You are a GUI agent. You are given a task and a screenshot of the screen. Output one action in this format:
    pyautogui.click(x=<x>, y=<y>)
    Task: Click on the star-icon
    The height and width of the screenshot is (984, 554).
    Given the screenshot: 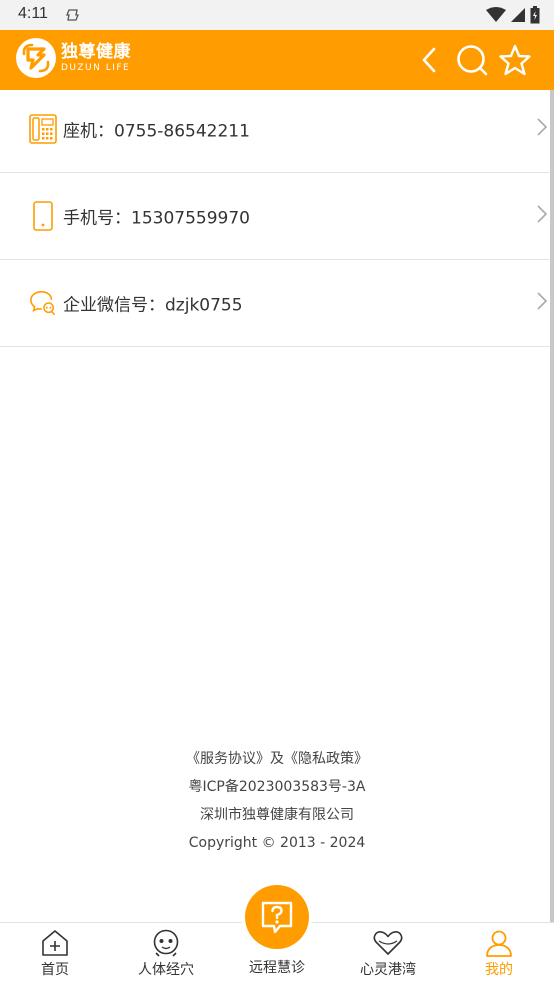 What is the action you would take?
    pyautogui.click(x=515, y=60)
    